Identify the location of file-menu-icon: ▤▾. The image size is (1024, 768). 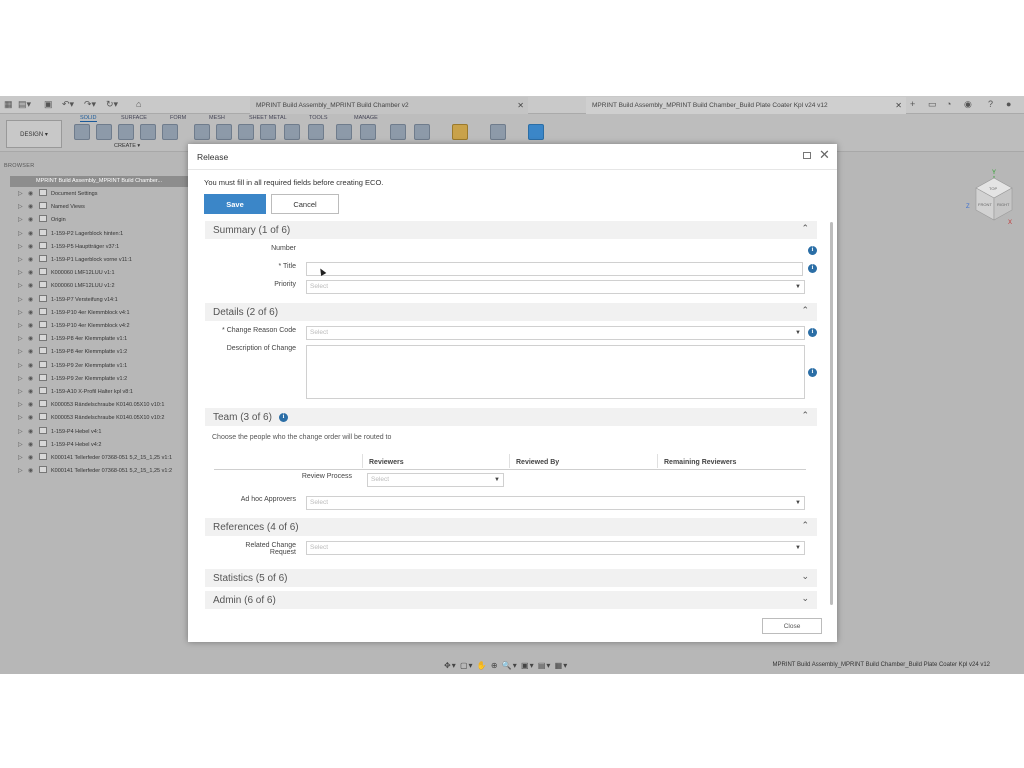
(24, 104).